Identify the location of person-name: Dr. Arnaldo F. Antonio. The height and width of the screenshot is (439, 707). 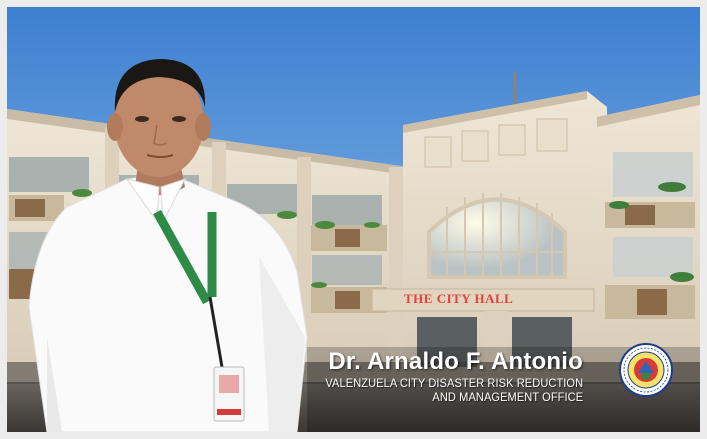
(455, 361).